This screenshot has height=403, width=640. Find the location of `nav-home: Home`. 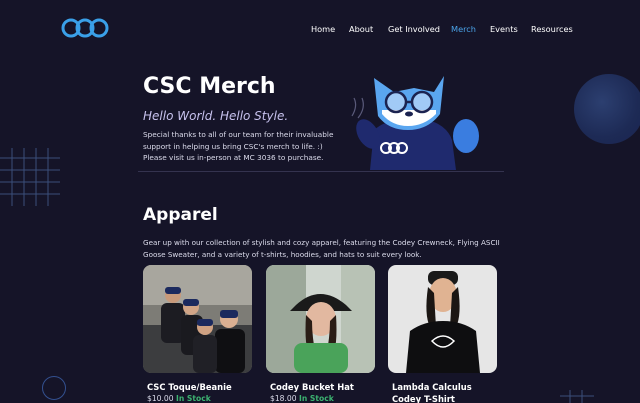

nav-home: Home is located at coordinates (323, 29).